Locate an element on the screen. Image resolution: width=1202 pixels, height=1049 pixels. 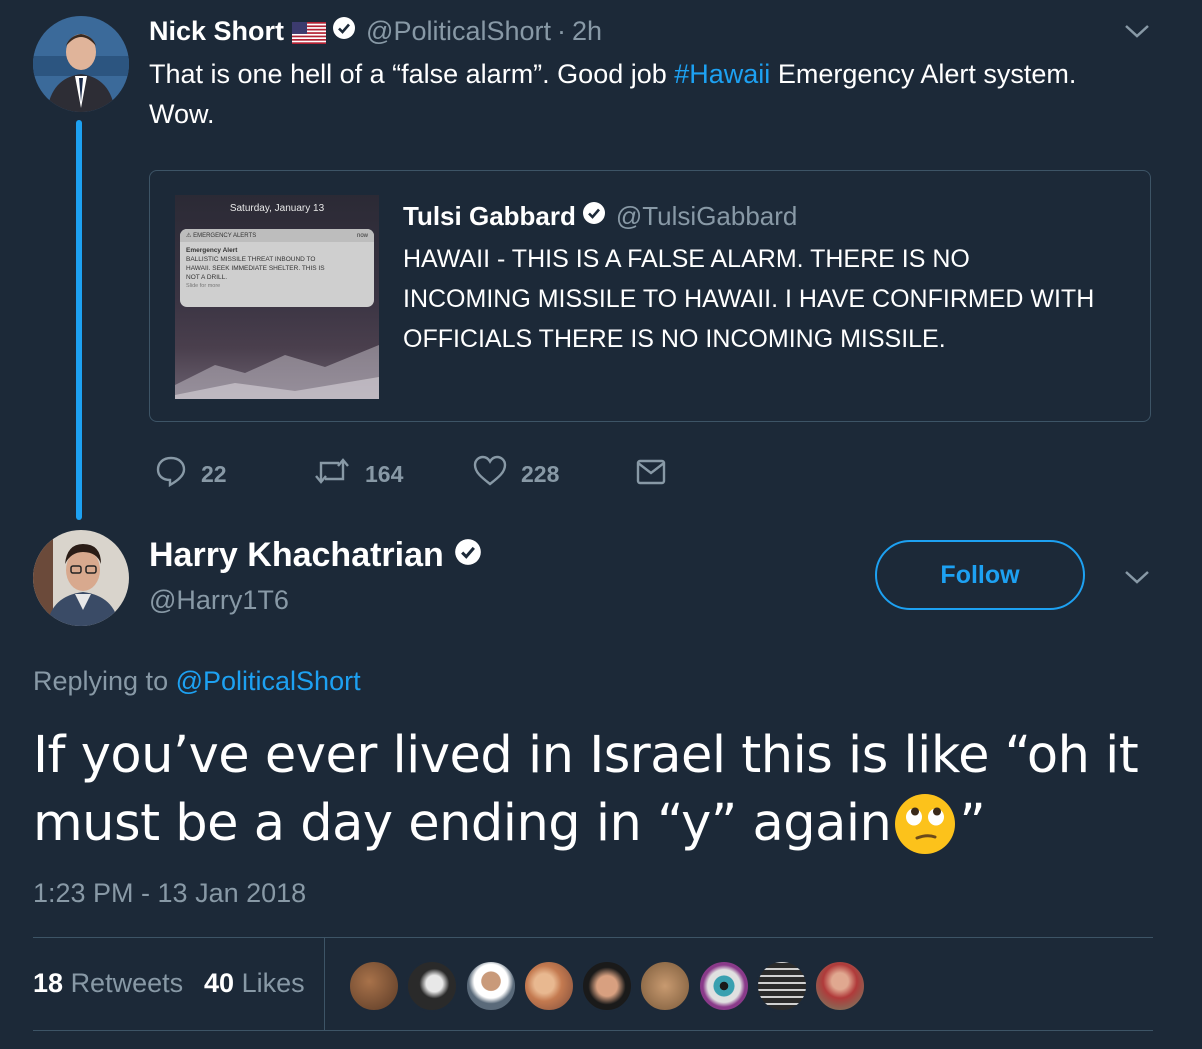
us-flag-icon is located at coordinates (309, 32).